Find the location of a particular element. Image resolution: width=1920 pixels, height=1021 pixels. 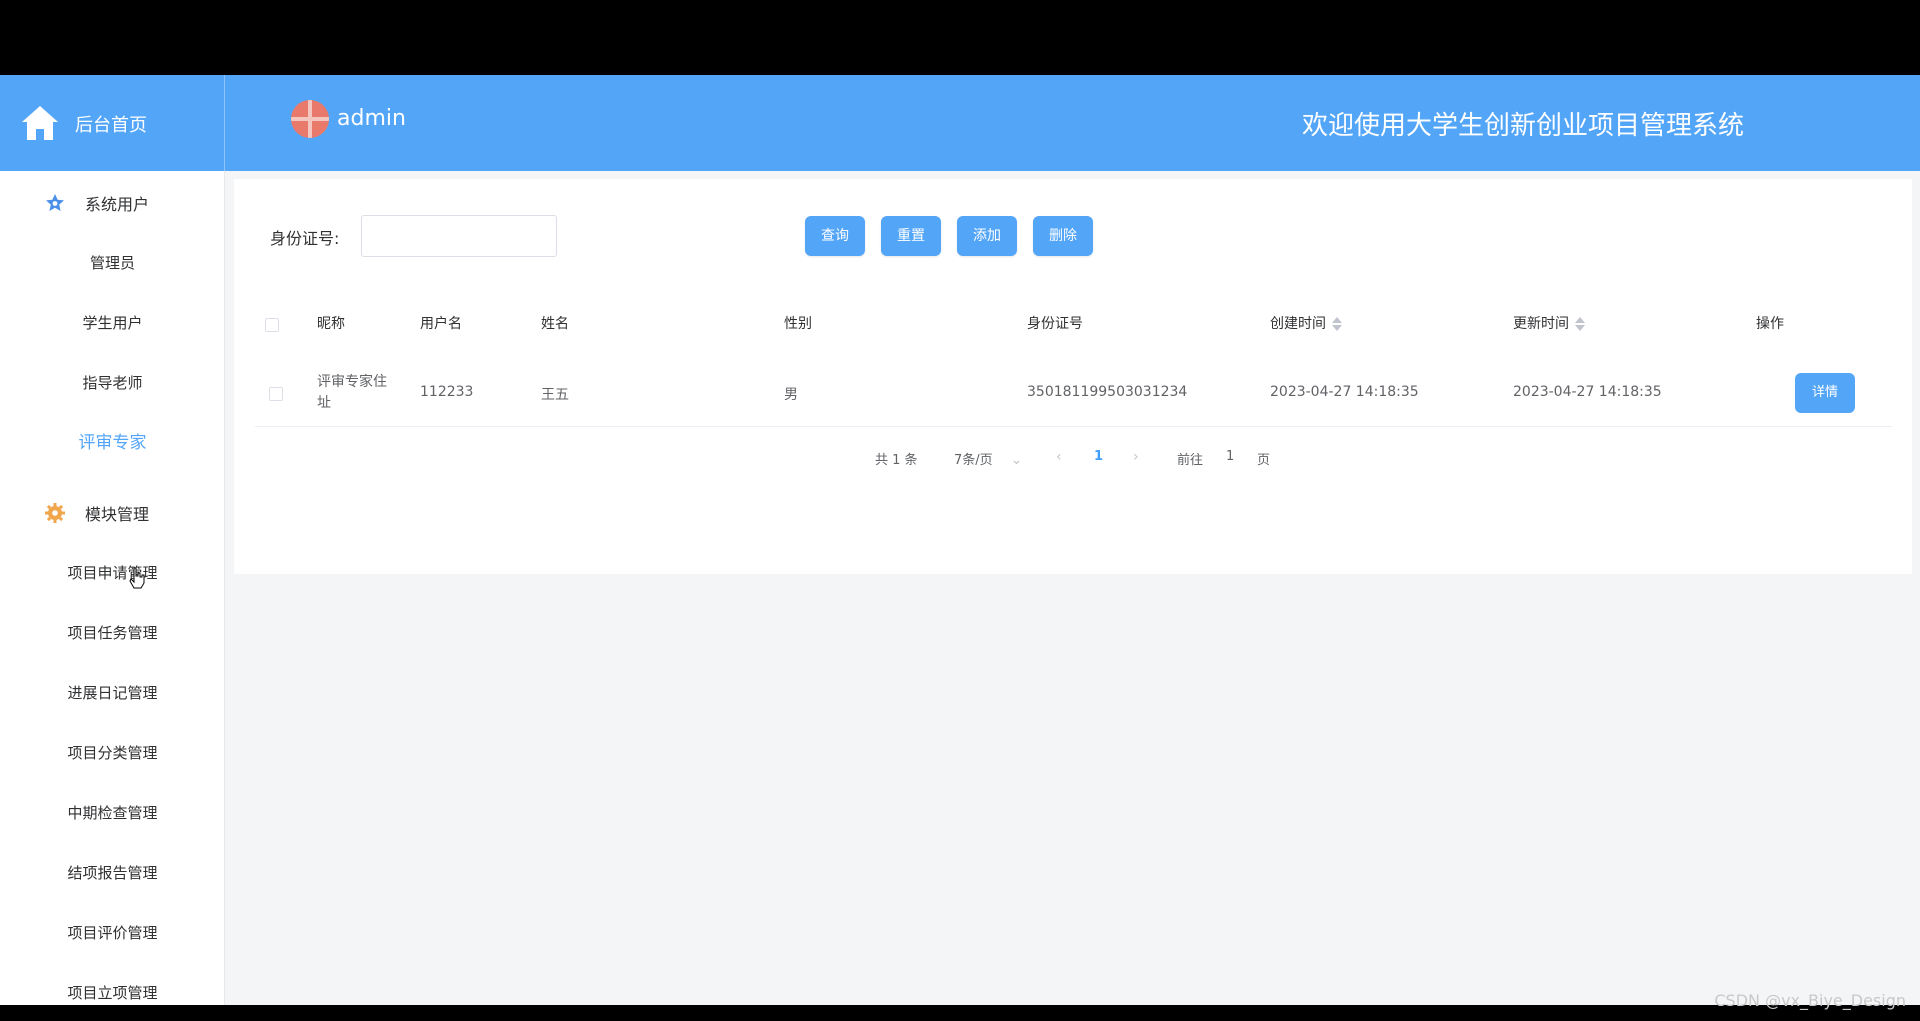

cell-nickname-line: 址 is located at coordinates (324, 403).